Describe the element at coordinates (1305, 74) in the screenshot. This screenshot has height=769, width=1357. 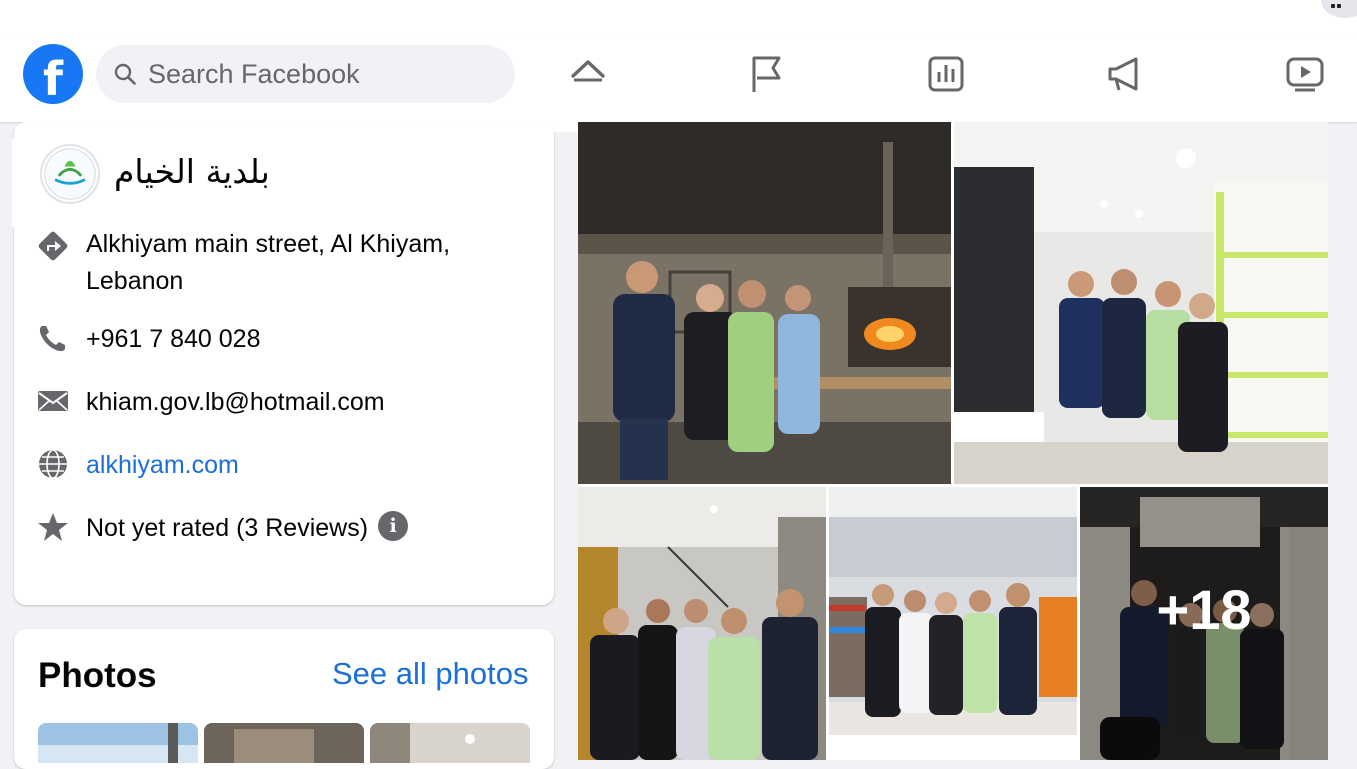
I see `video-icon` at that location.